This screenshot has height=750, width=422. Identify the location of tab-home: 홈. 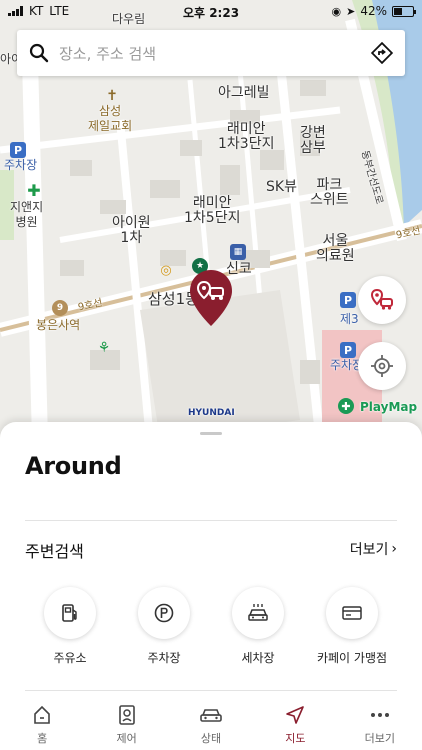
(42, 725).